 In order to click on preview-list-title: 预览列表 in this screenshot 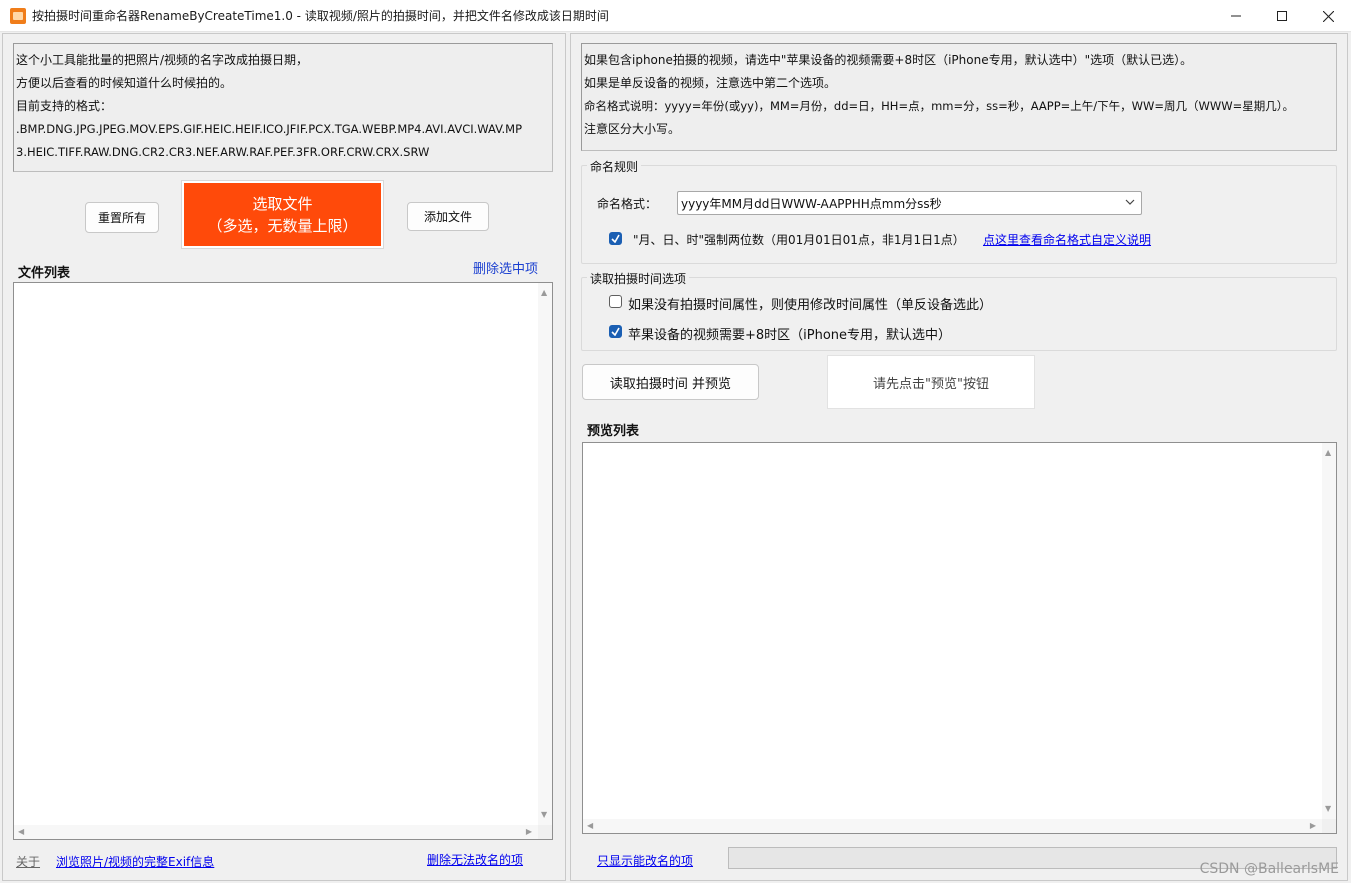, I will do `click(613, 431)`.